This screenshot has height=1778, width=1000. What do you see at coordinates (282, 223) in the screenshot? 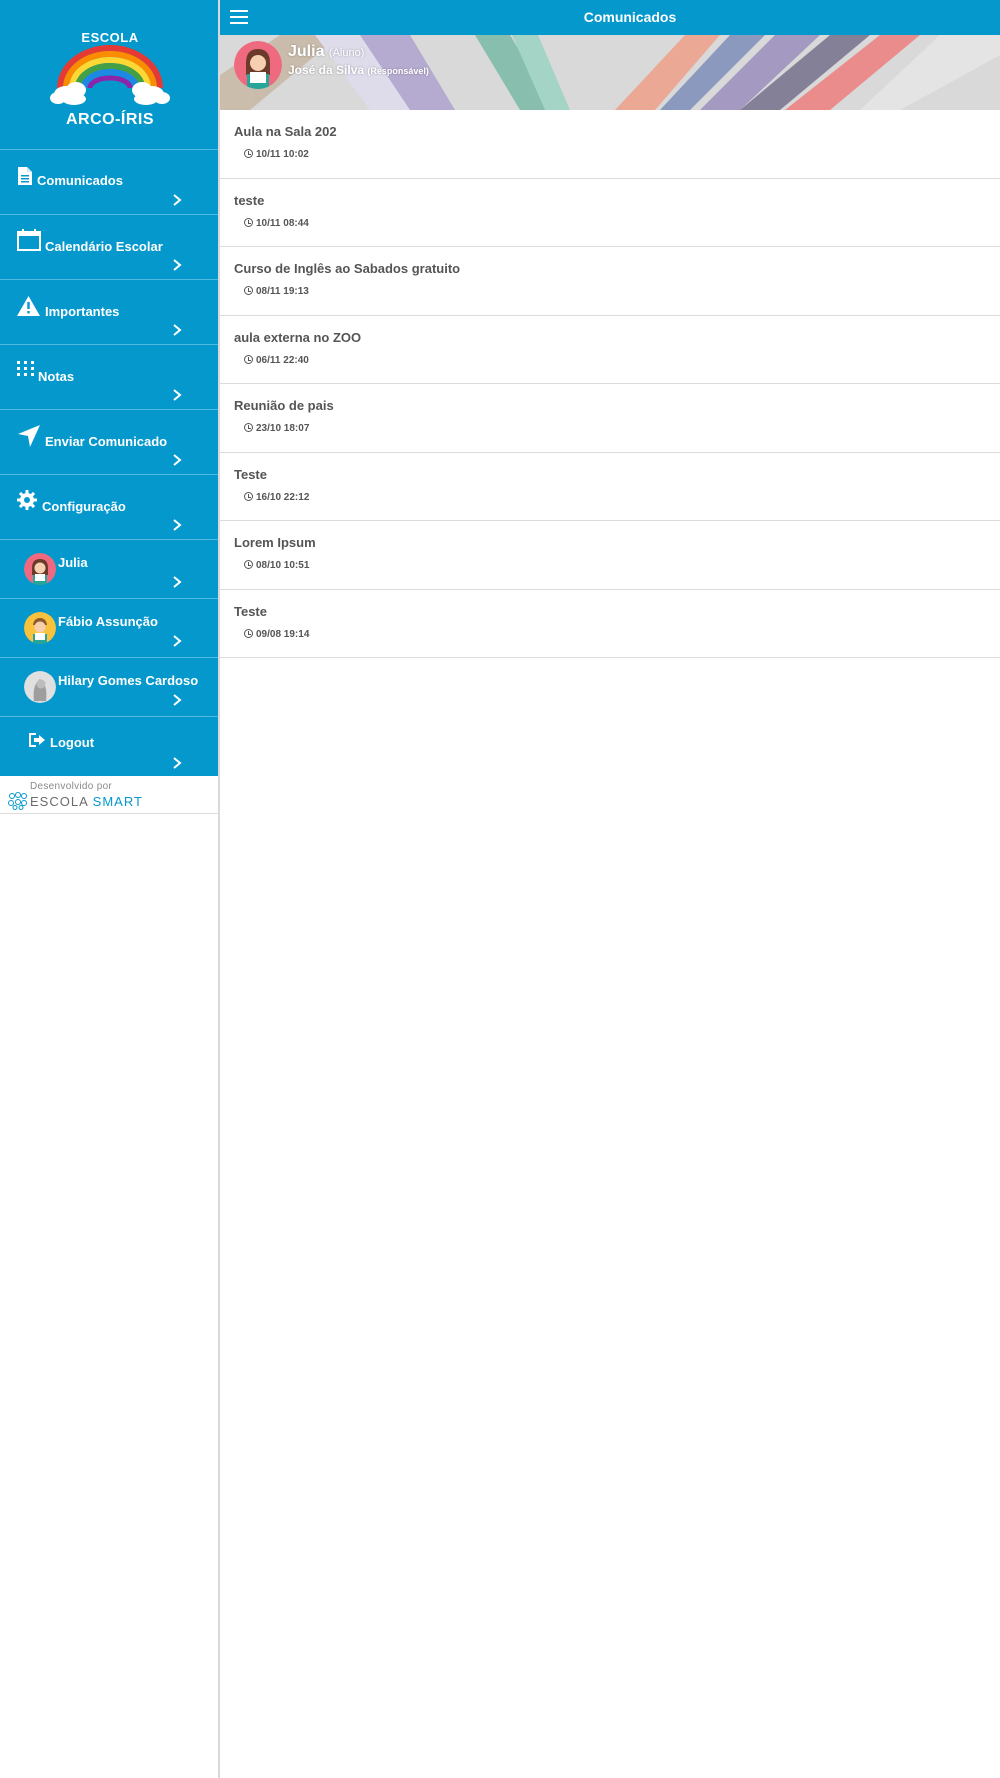
I see `notice-time-text: 10/11 08:44` at bounding box center [282, 223].